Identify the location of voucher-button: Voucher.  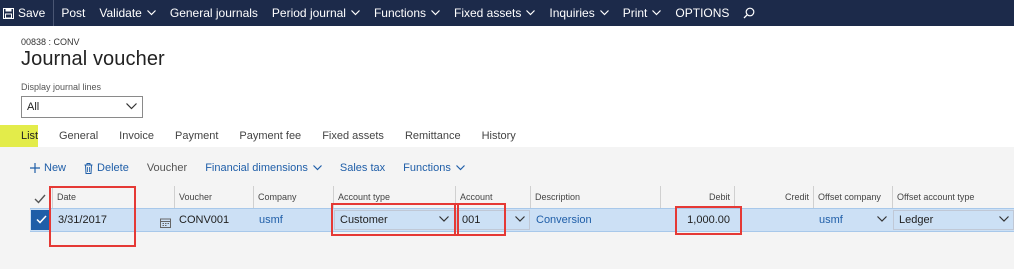
(167, 168).